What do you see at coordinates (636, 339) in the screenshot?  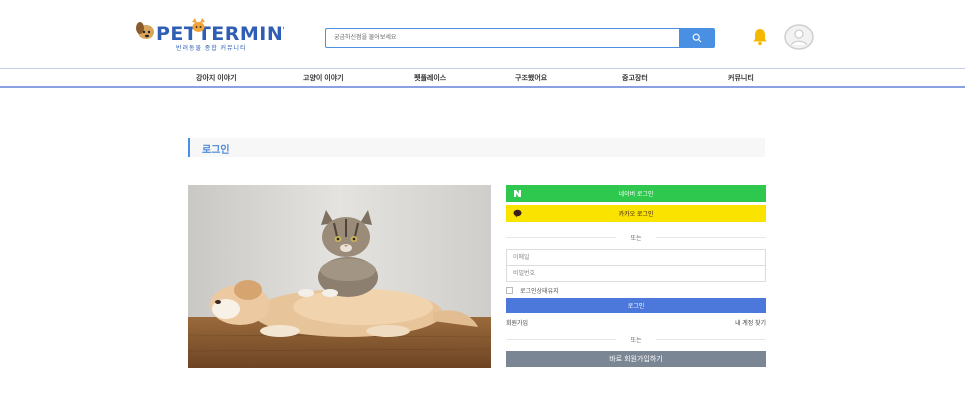 I see `or-divider-2: 또는` at bounding box center [636, 339].